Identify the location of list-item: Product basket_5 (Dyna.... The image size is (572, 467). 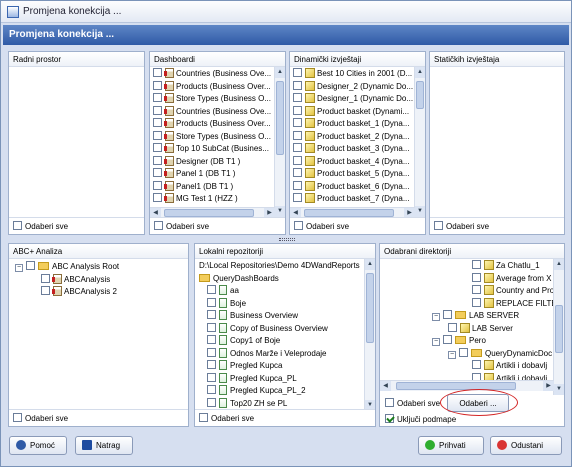
(353, 174).